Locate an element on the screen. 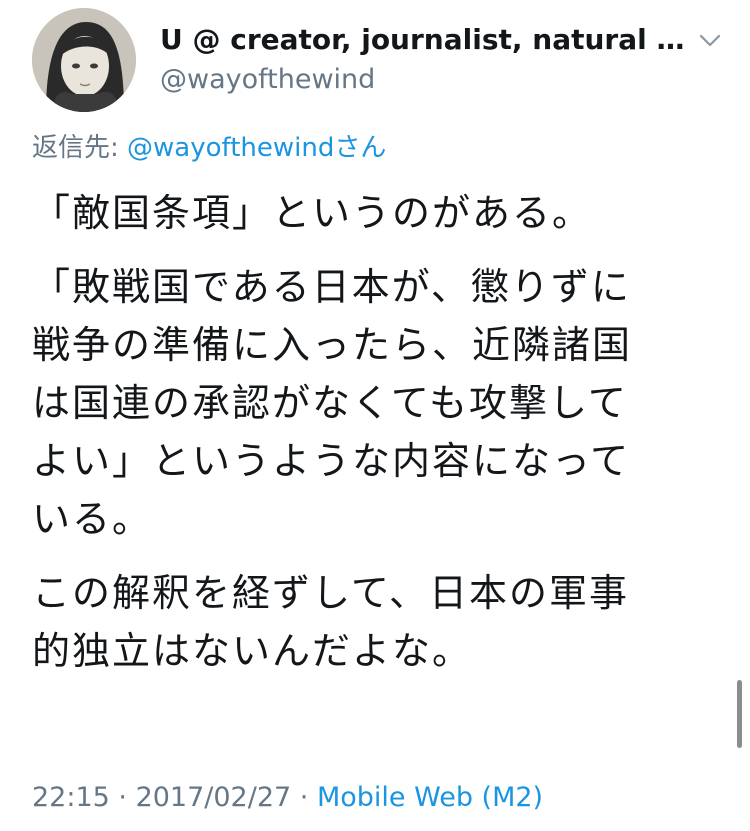 The width and height of the screenshot is (750, 831). reply-context: 返信先: @wayofthewindさん is located at coordinates (209, 148).